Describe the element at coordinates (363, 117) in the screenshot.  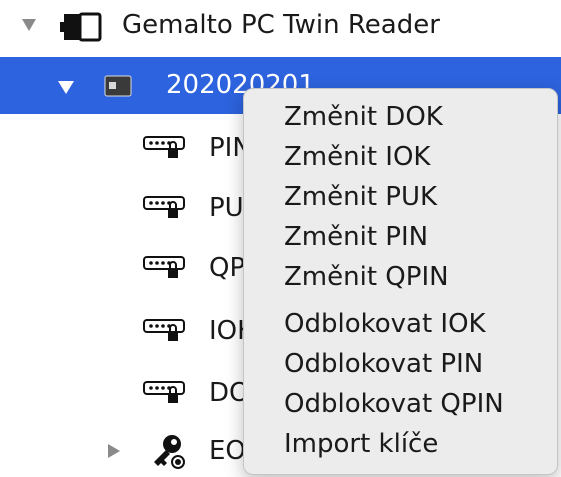
I see `menu-item-zmenit-dok: Změnit DOK` at that location.